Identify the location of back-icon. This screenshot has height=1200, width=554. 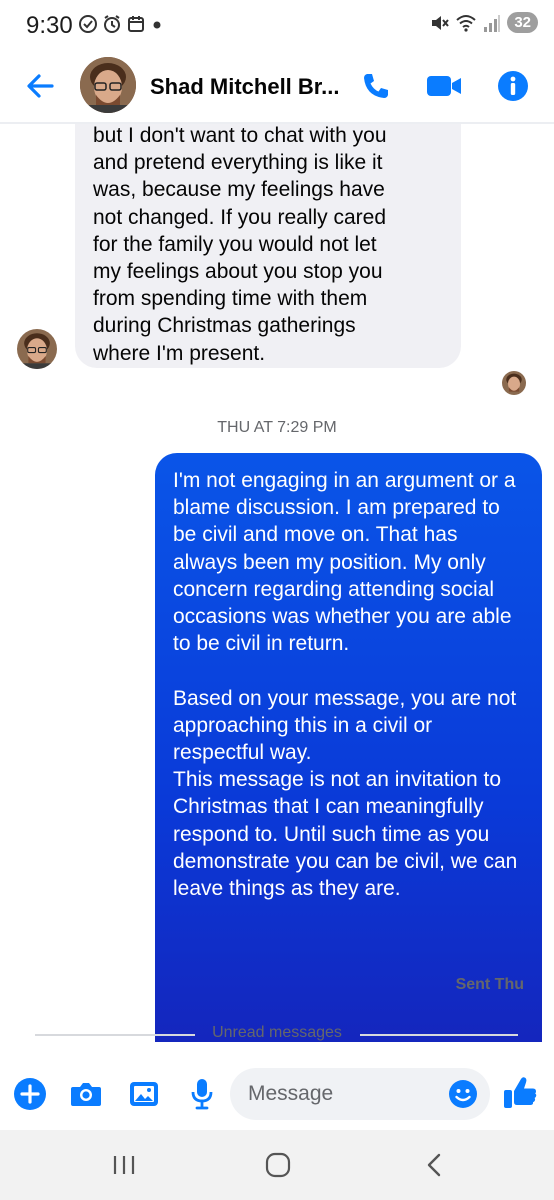
(434, 1165).